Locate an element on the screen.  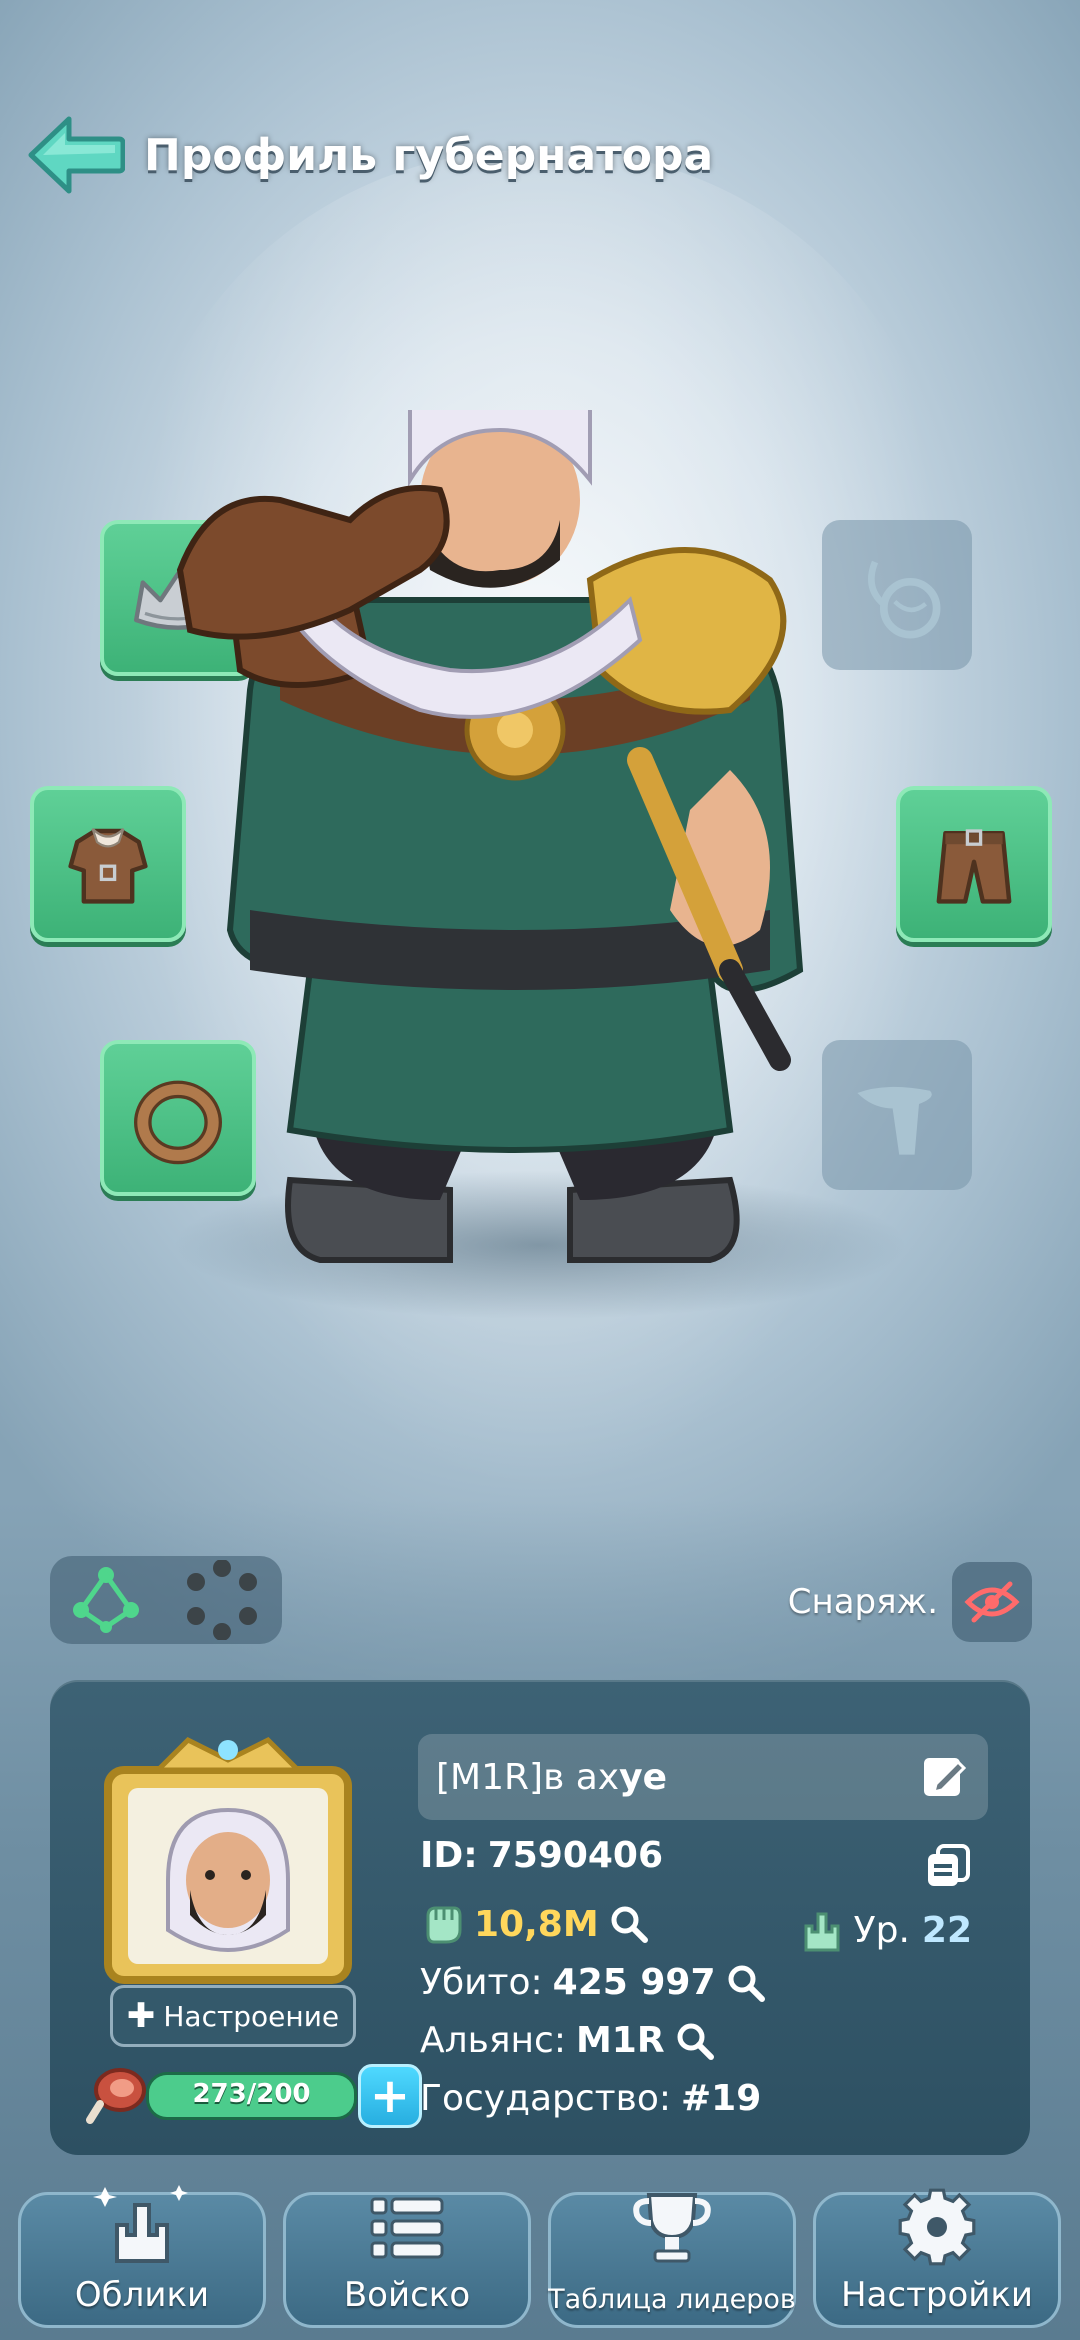
name-part-bold: ye is located at coordinates (643, 1777).